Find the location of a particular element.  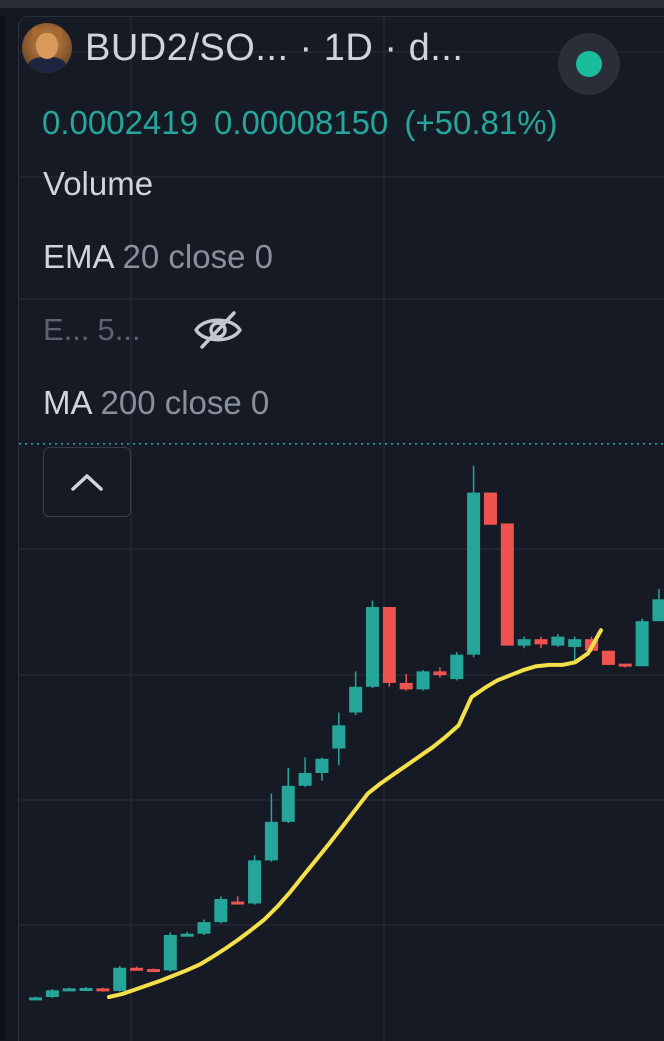

last-price: 0.0002419 is located at coordinates (120, 122).